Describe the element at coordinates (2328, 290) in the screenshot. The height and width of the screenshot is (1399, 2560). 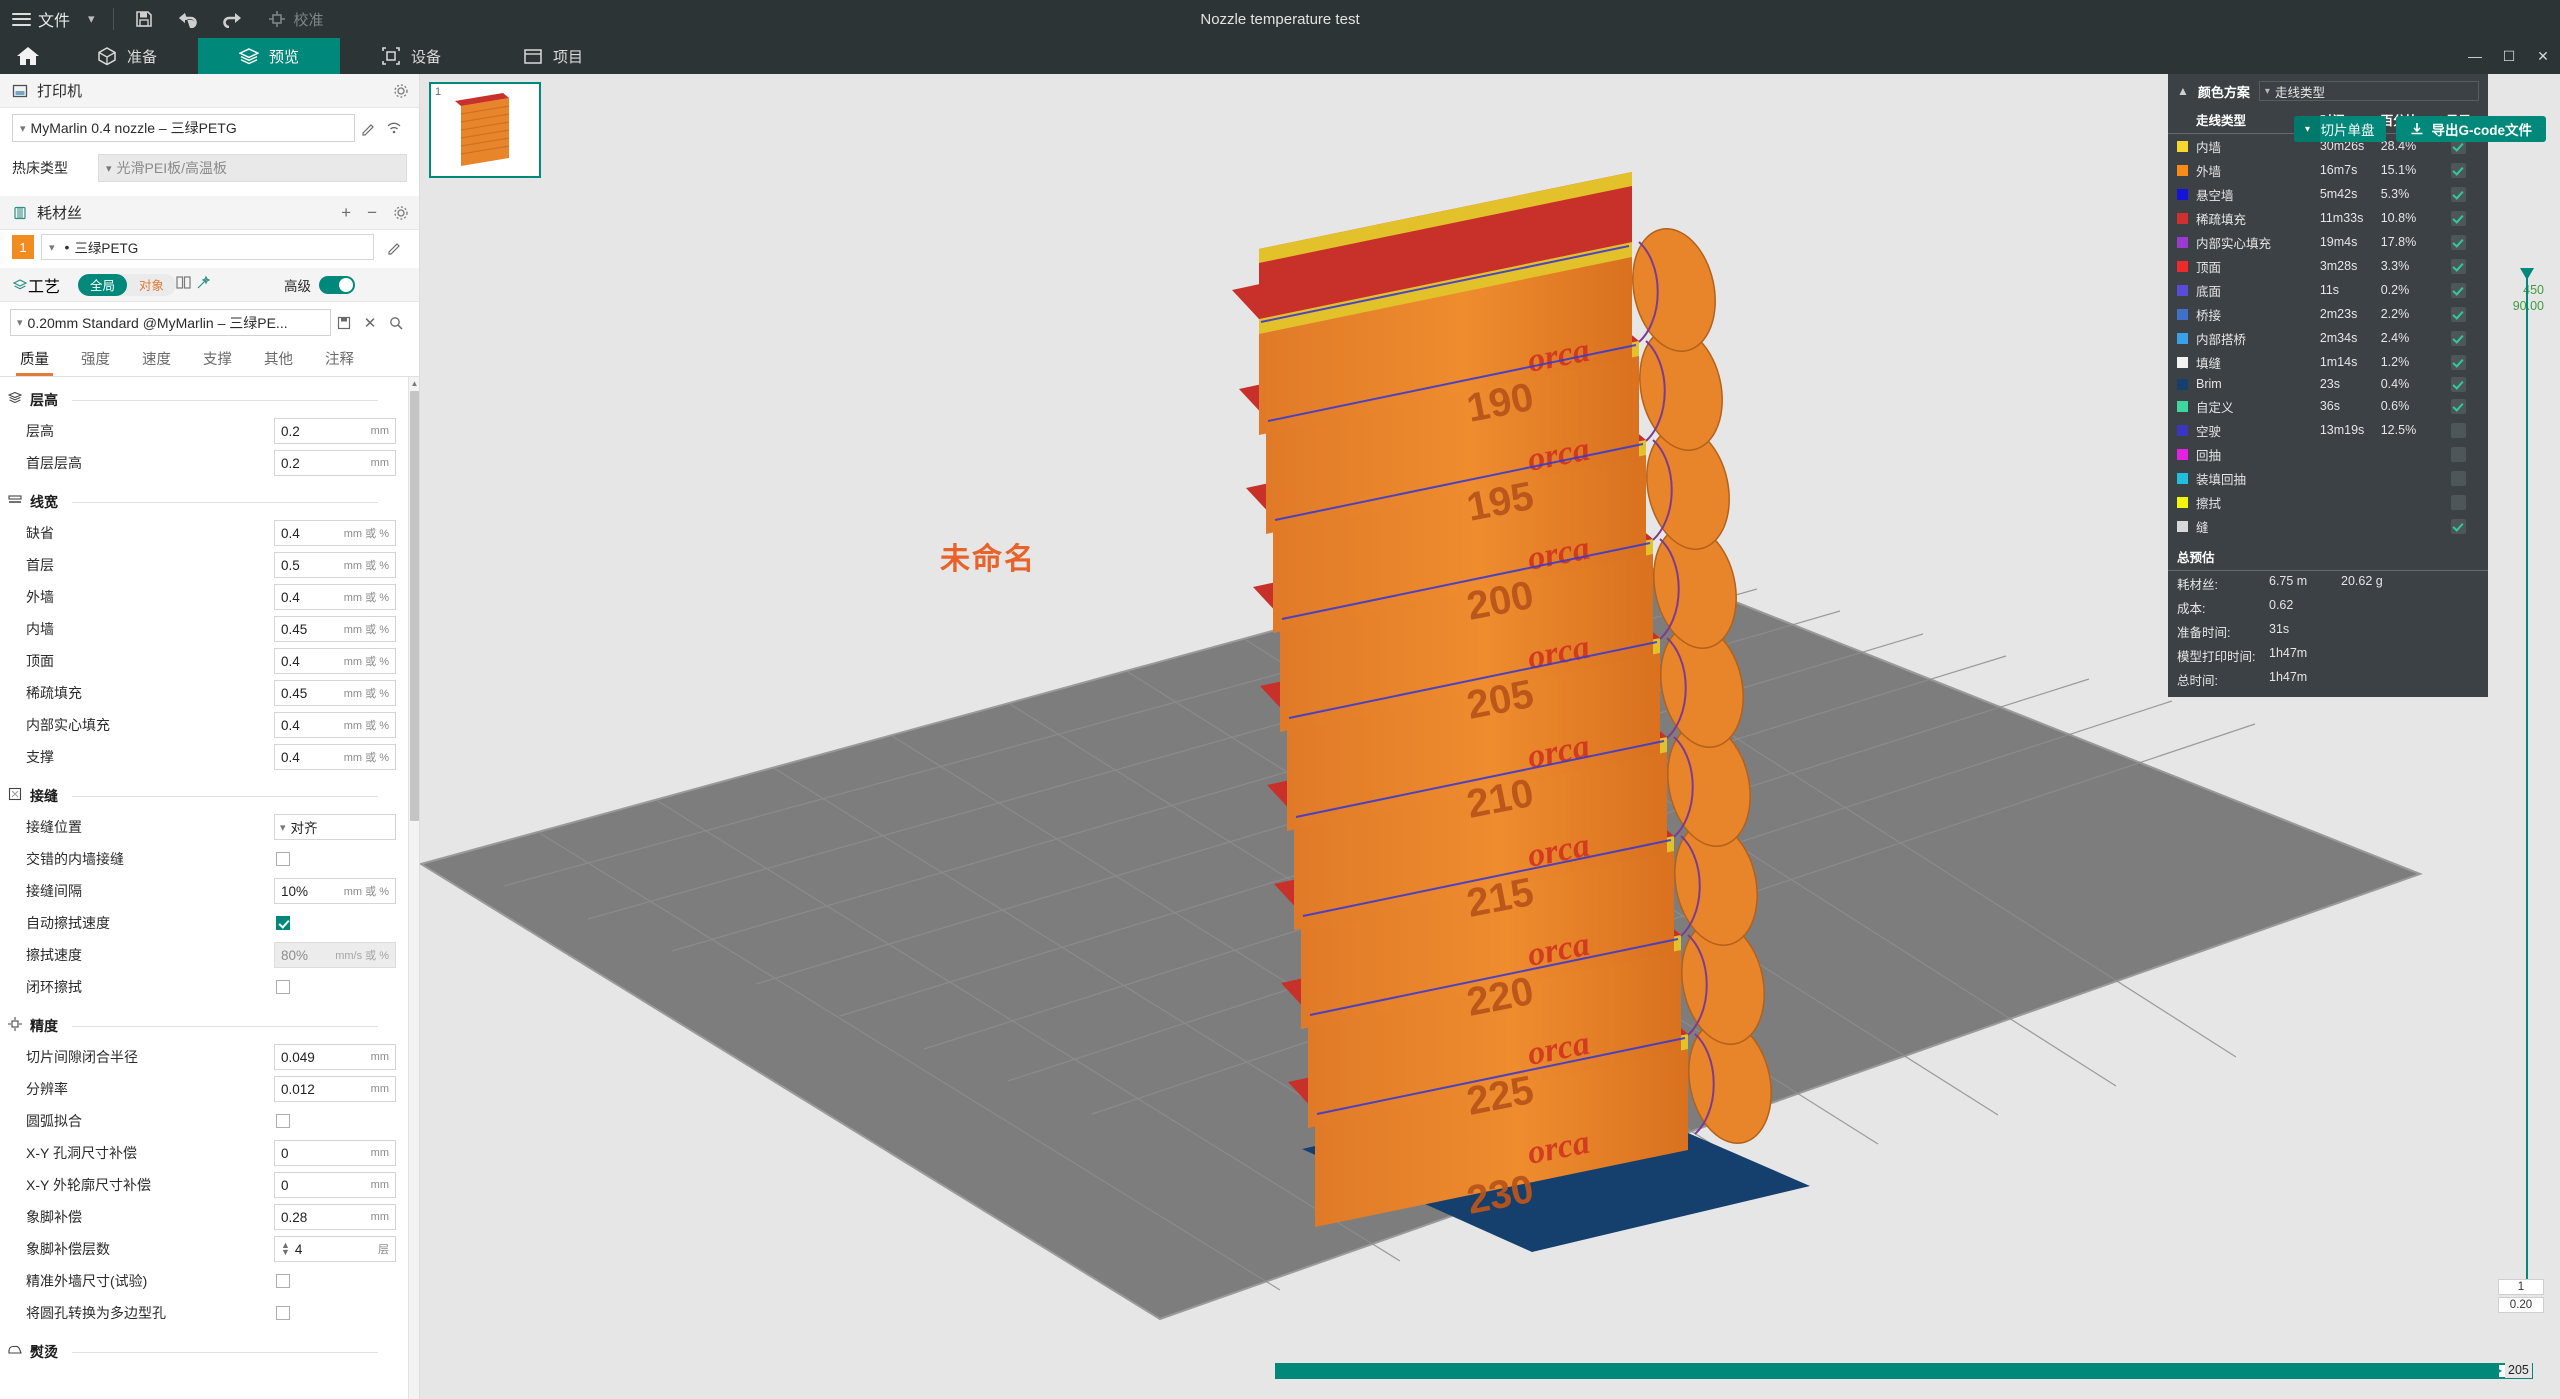
I see `legend-row: 底面 11s 0.2%` at that location.